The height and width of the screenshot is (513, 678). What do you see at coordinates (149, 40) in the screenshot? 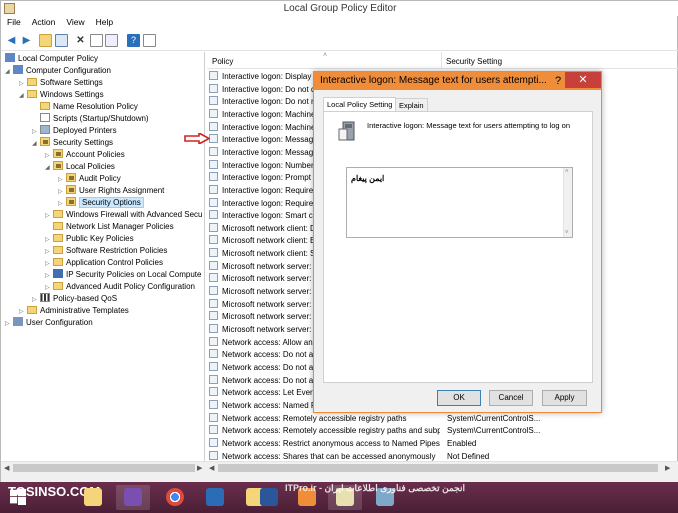
I see `view-icon` at bounding box center [149, 40].